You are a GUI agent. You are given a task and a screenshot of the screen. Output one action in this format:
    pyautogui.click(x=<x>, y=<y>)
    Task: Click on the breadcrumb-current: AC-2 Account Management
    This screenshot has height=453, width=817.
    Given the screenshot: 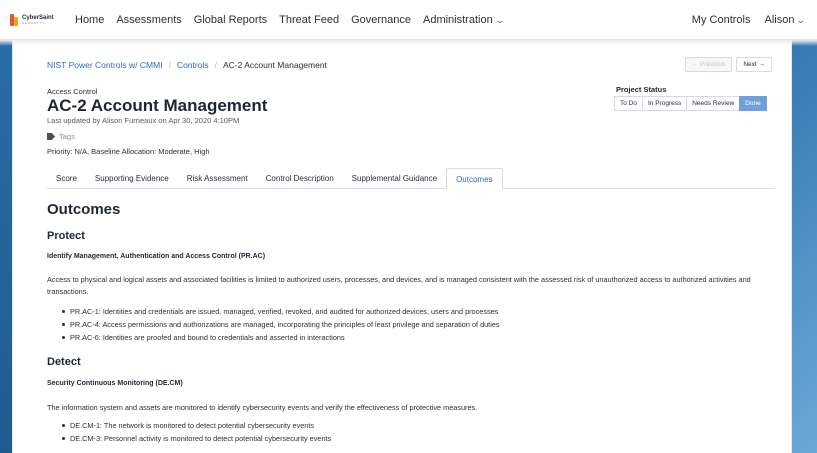 What is the action you would take?
    pyautogui.click(x=274, y=65)
    